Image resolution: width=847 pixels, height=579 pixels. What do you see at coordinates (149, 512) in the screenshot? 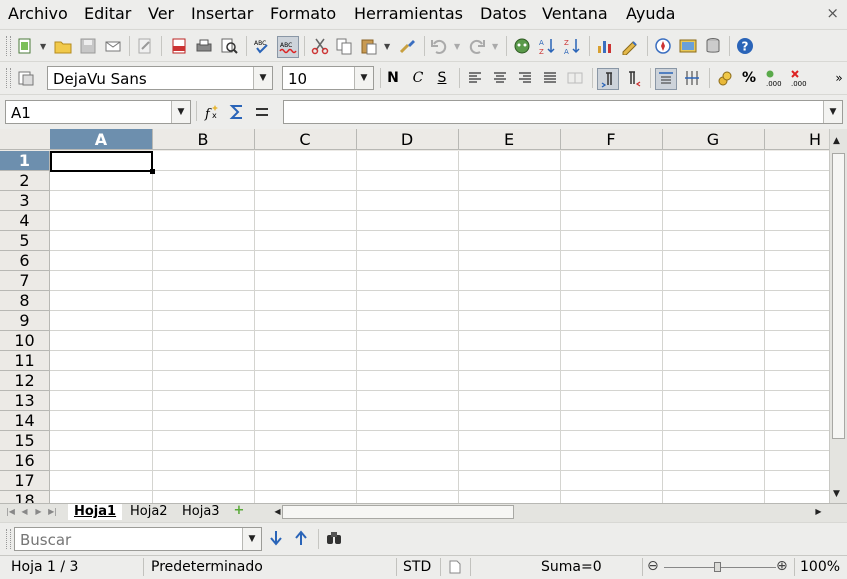
I see `sheet-tab-hoja2: Hoja2` at bounding box center [149, 512].